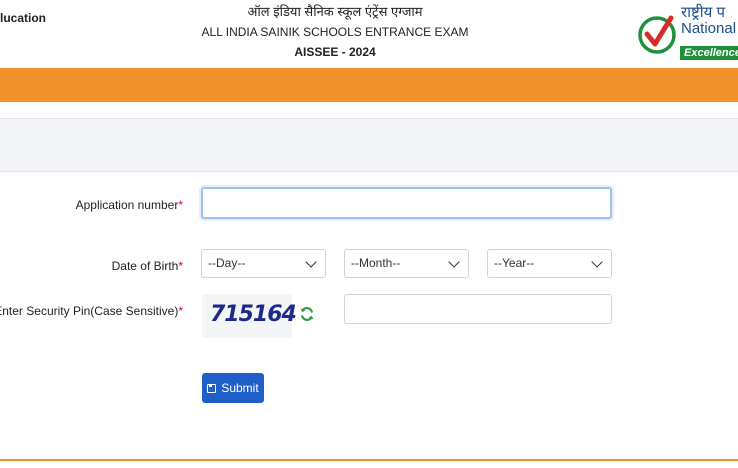  What do you see at coordinates (376, 263) in the screenshot?
I see `dob-month-value: --Month--` at bounding box center [376, 263].